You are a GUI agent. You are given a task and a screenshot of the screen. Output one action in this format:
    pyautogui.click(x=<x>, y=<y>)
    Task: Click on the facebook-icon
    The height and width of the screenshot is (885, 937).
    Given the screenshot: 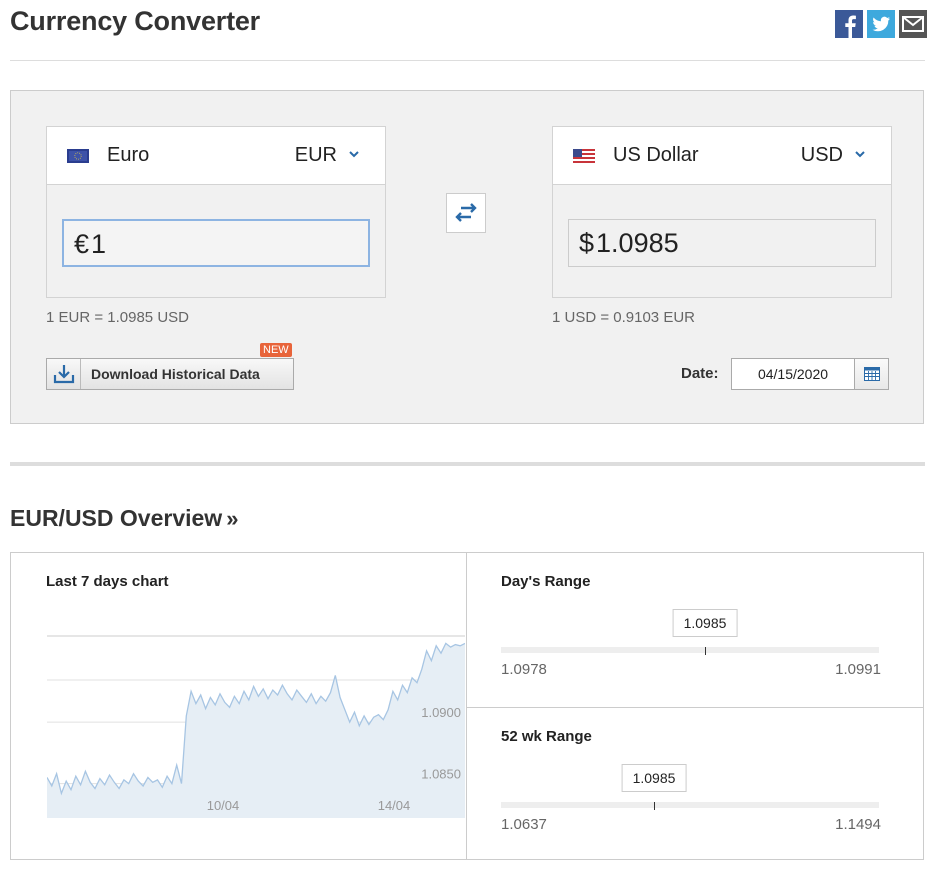 What is the action you would take?
    pyautogui.click(x=849, y=24)
    